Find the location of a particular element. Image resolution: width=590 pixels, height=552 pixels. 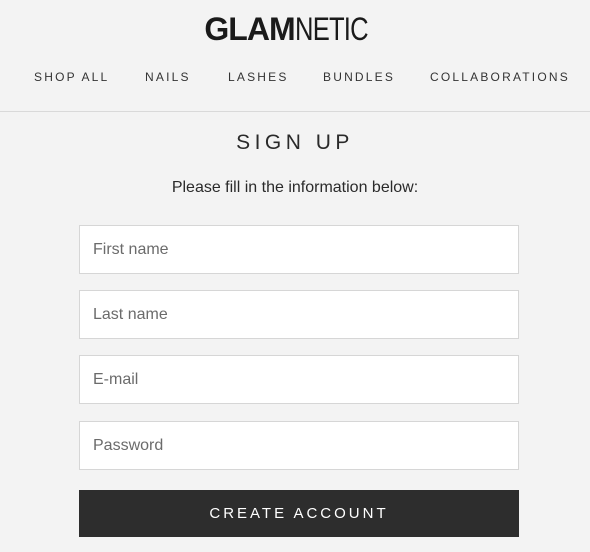

email-field-wrapper is located at coordinates (299, 379).